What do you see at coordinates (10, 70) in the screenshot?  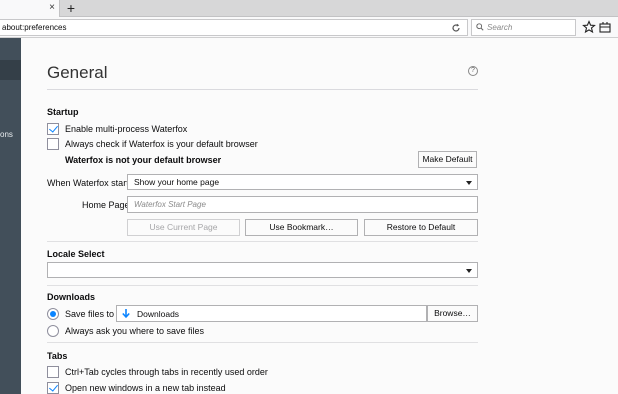 I see `sidebar-item-general` at bounding box center [10, 70].